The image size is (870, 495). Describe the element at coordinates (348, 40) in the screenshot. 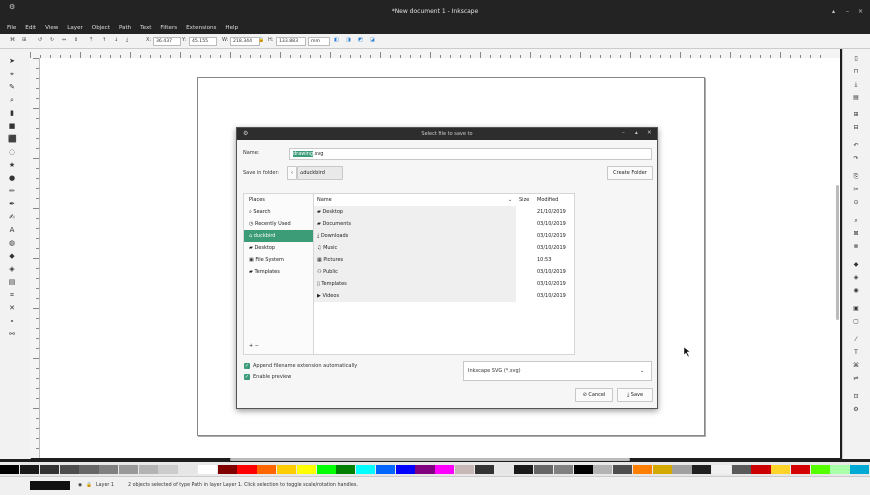

I see `scale-corners-icon: ◨` at that location.